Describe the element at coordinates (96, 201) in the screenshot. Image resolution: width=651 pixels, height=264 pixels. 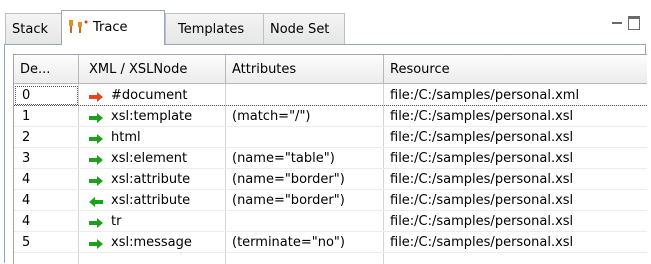
I see `arrow-left-icon` at that location.